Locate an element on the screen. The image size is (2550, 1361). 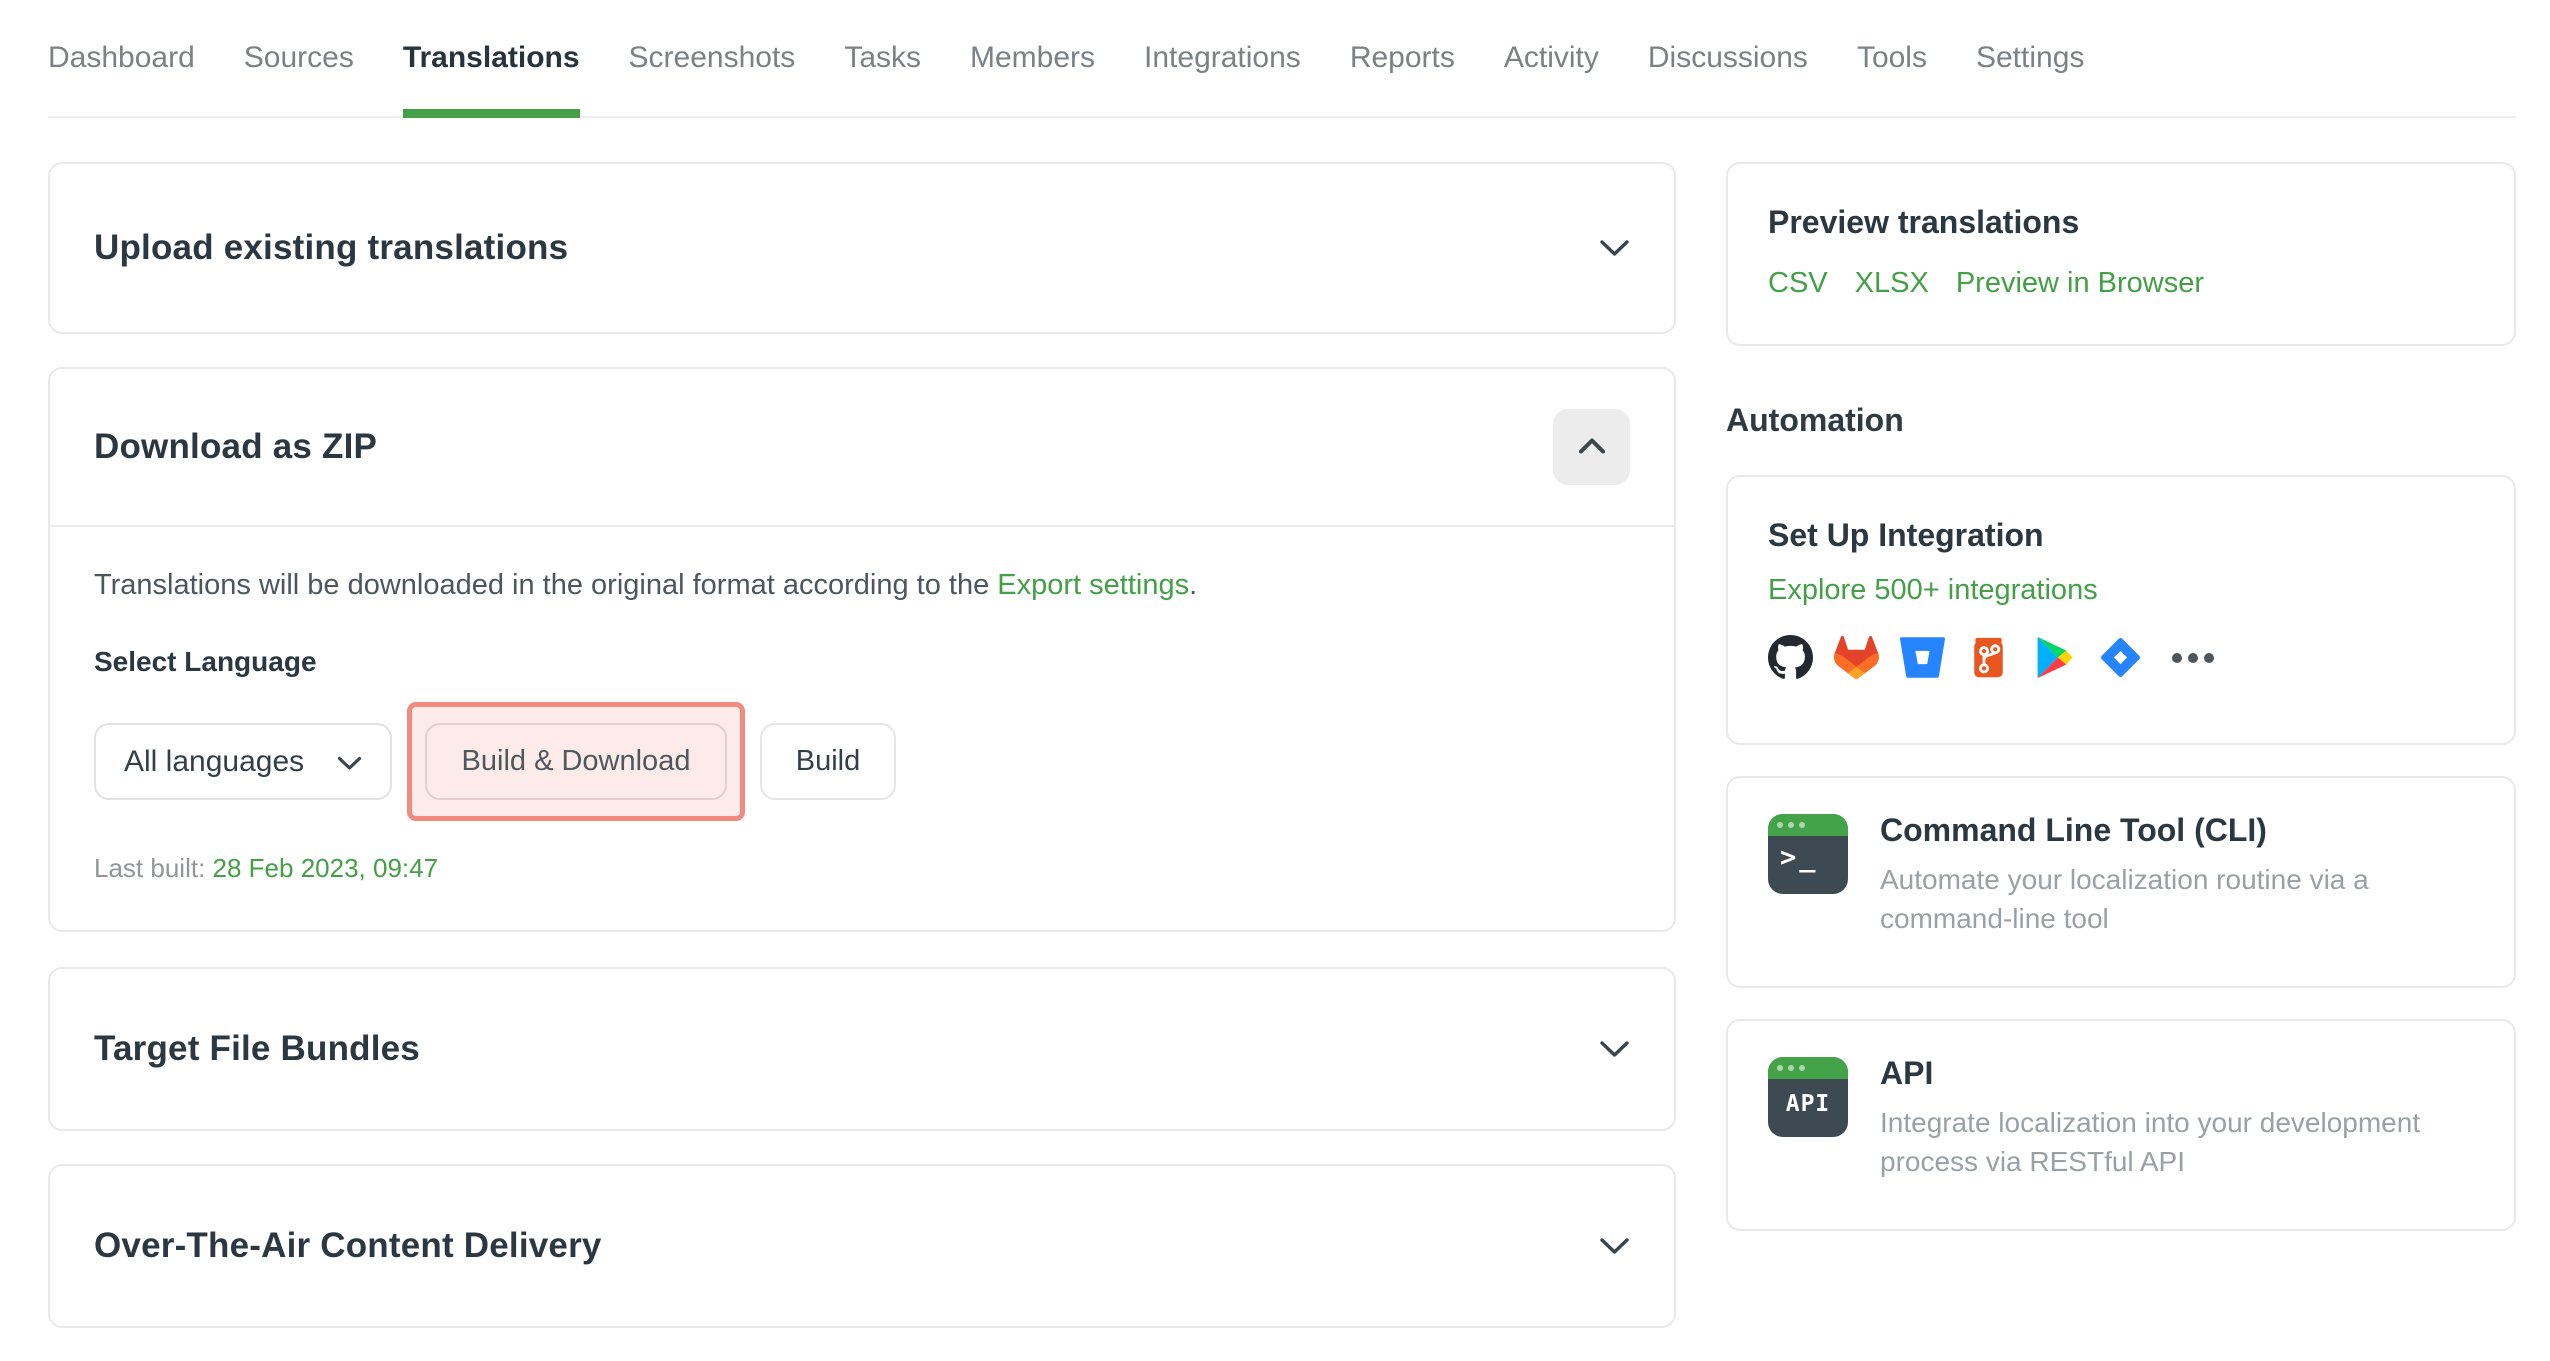
last-built-value: 28 Feb 2023, 09:47 is located at coordinates (325, 868).